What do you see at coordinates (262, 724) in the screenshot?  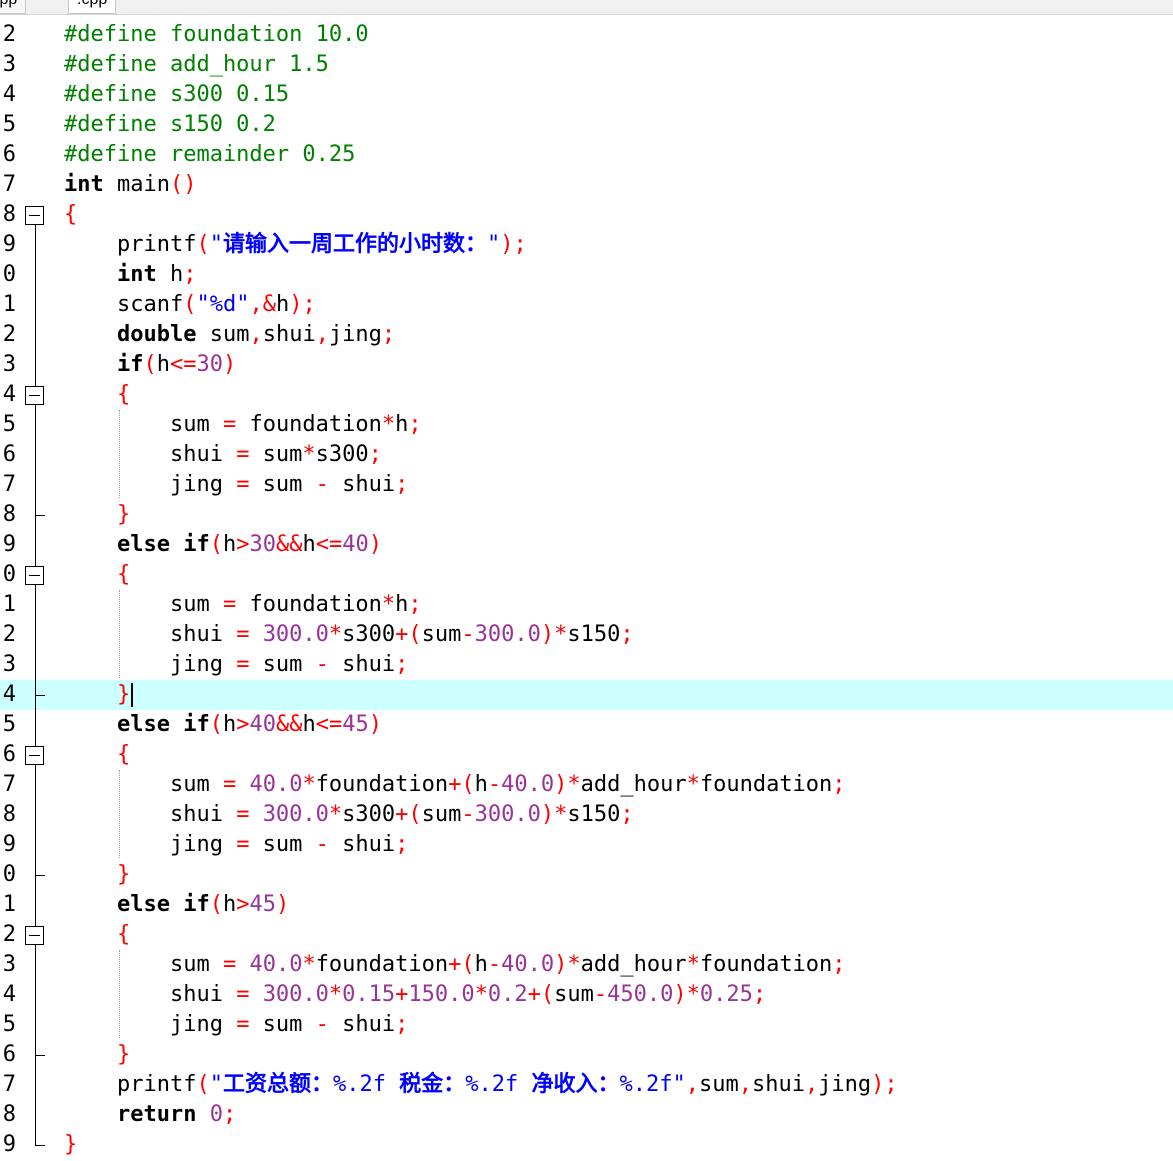 I see `code-token: 40` at bounding box center [262, 724].